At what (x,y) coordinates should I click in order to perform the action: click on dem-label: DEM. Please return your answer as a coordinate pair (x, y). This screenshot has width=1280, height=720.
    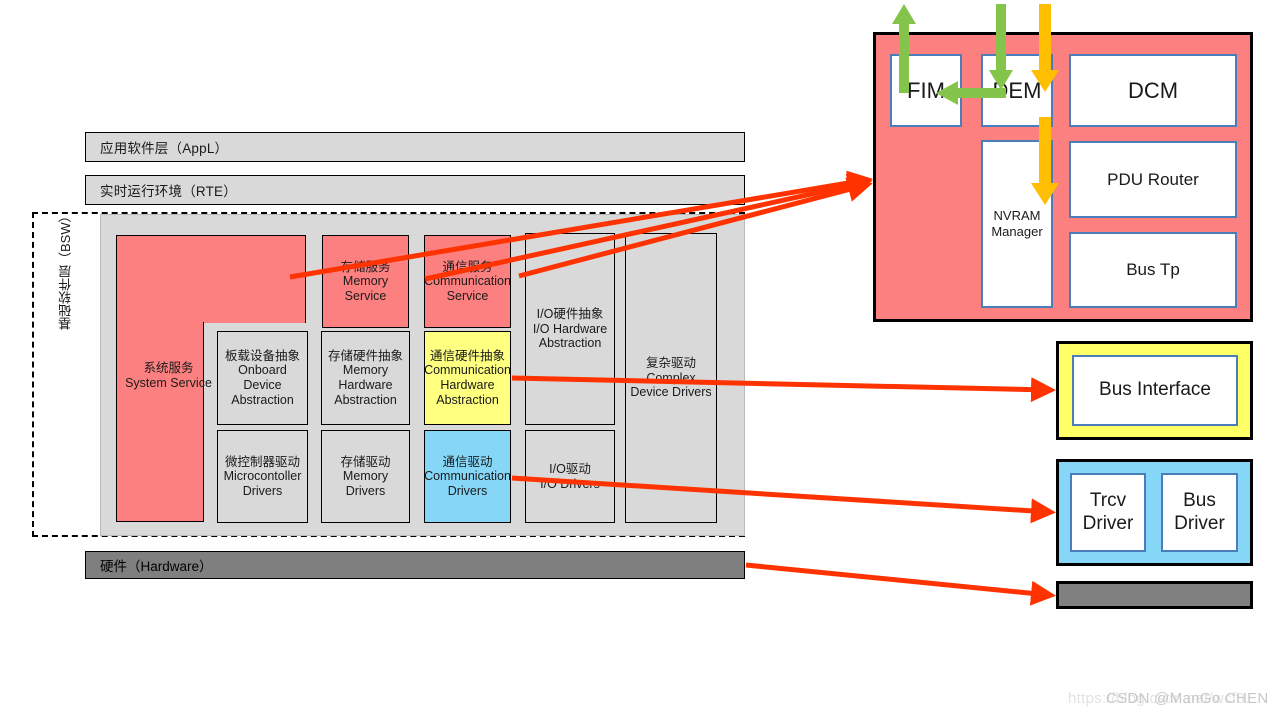
    Looking at the image, I should click on (1017, 90).